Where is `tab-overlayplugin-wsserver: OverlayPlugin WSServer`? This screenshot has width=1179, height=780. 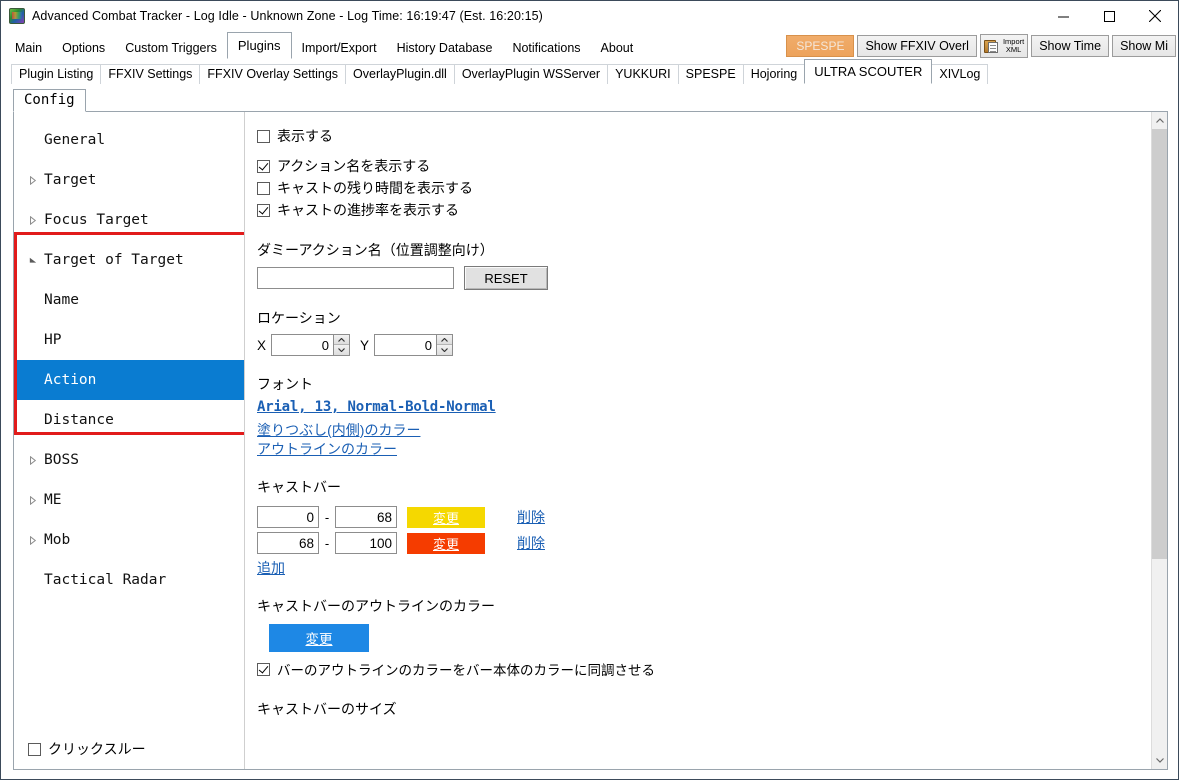 tab-overlayplugin-wsserver: OverlayPlugin WSServer is located at coordinates (531, 74).